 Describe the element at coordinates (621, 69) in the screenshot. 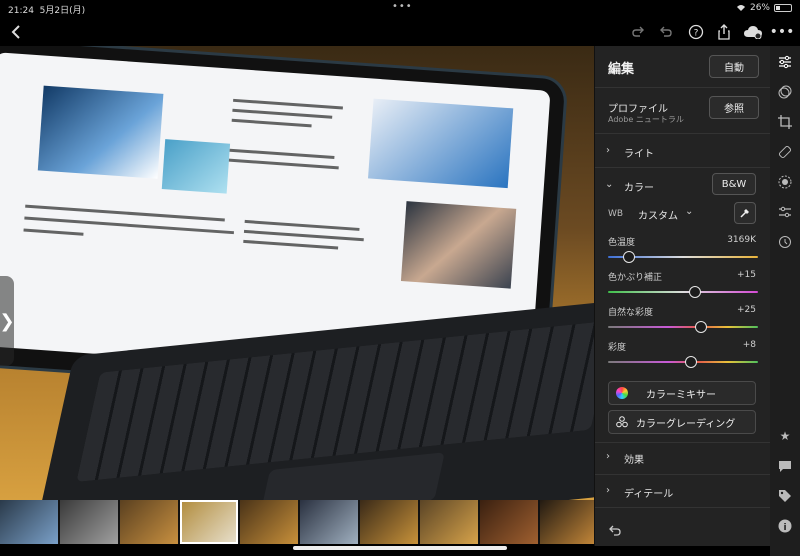

I see `panel-title: 編集` at that location.